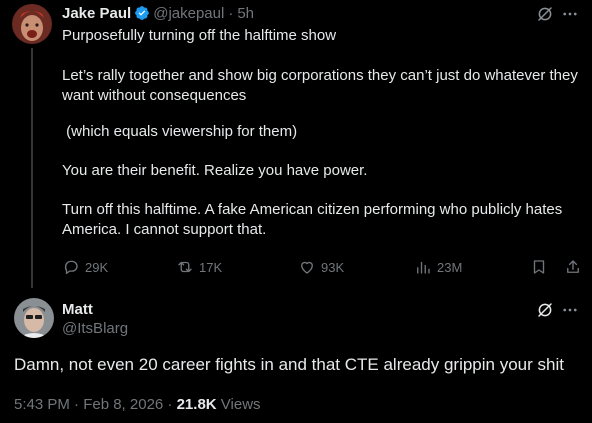  I want to click on bookmark-button, so click(539, 267).